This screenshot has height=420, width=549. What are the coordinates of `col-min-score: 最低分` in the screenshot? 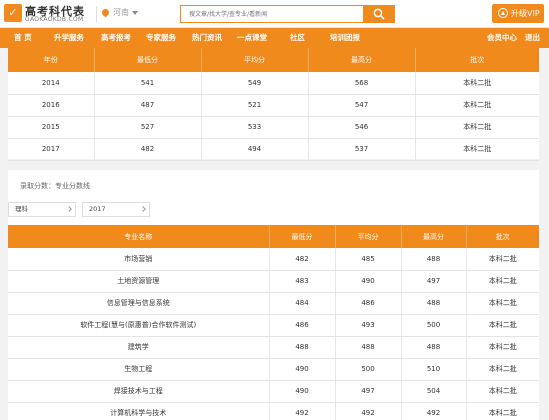 It's located at (148, 60).